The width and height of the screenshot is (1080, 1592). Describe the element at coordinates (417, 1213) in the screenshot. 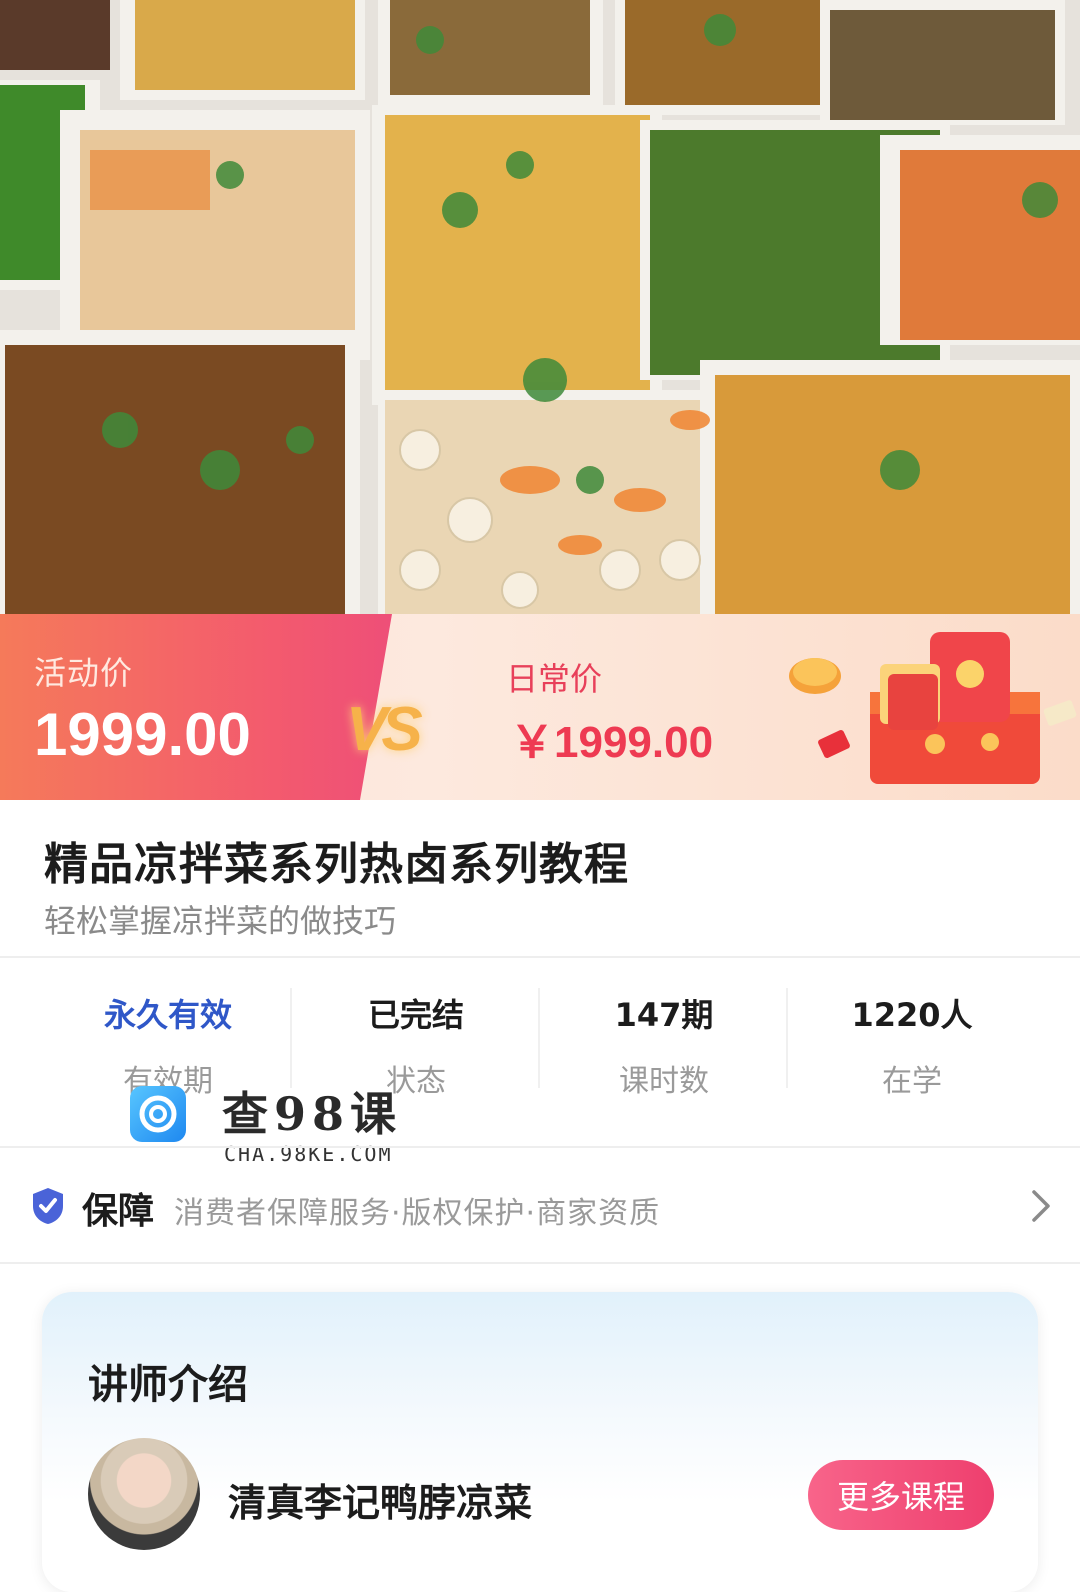

I see `guarantee-items: 消费者保障服务·版权保护·商家资质` at that location.